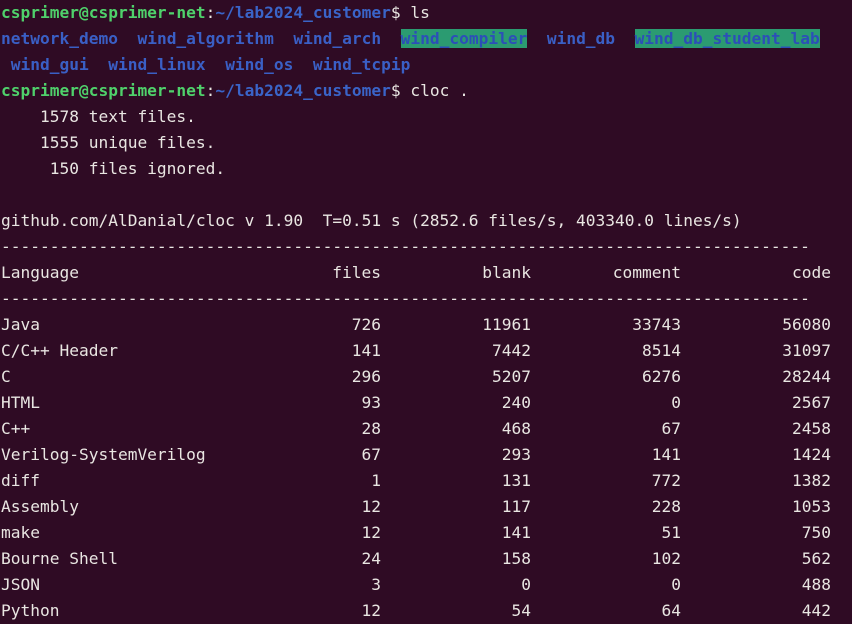 The height and width of the screenshot is (624, 852). What do you see at coordinates (516, 428) in the screenshot?
I see `cell-blank: 468` at bounding box center [516, 428].